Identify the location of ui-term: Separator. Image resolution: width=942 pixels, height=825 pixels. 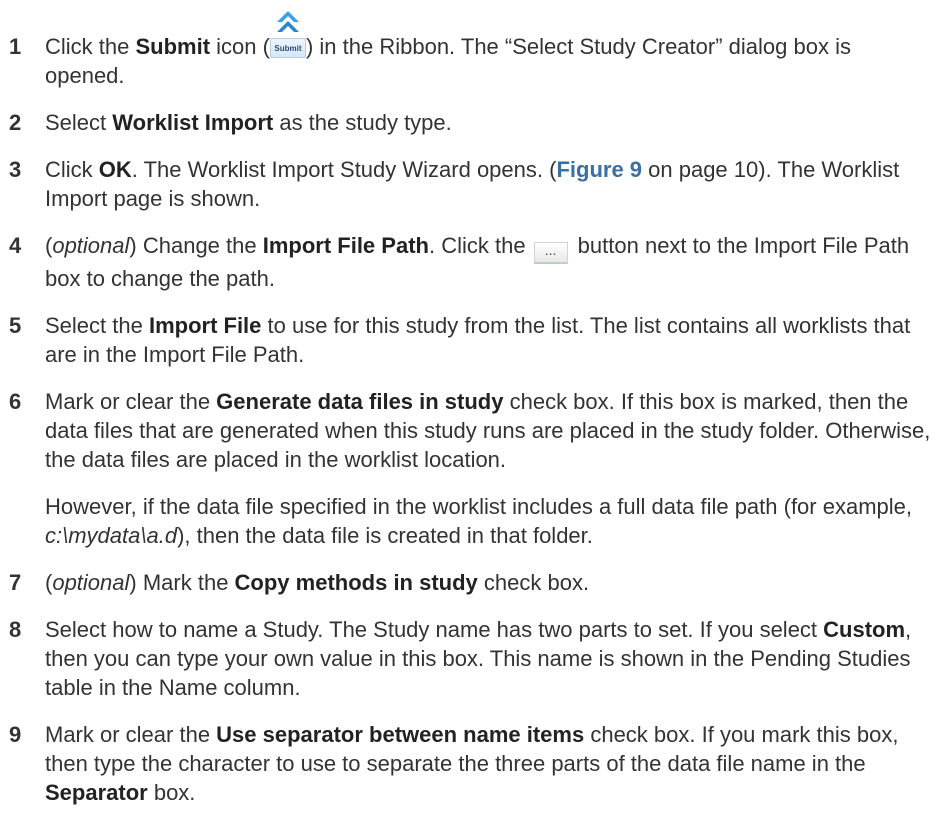
(96, 792).